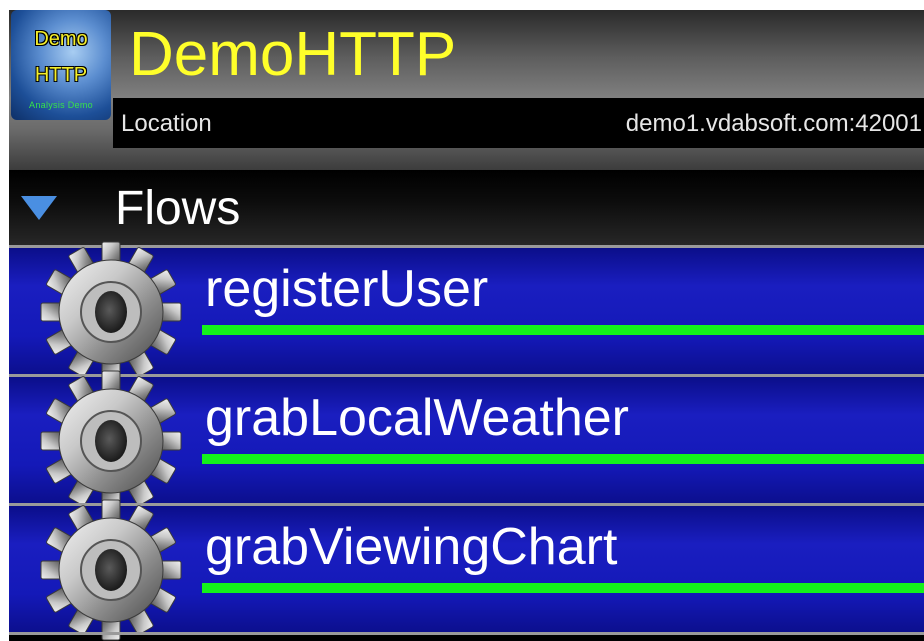 Image resolution: width=924 pixels, height=641 pixels. What do you see at coordinates (178, 208) in the screenshot?
I see `section-title: Flows` at bounding box center [178, 208].